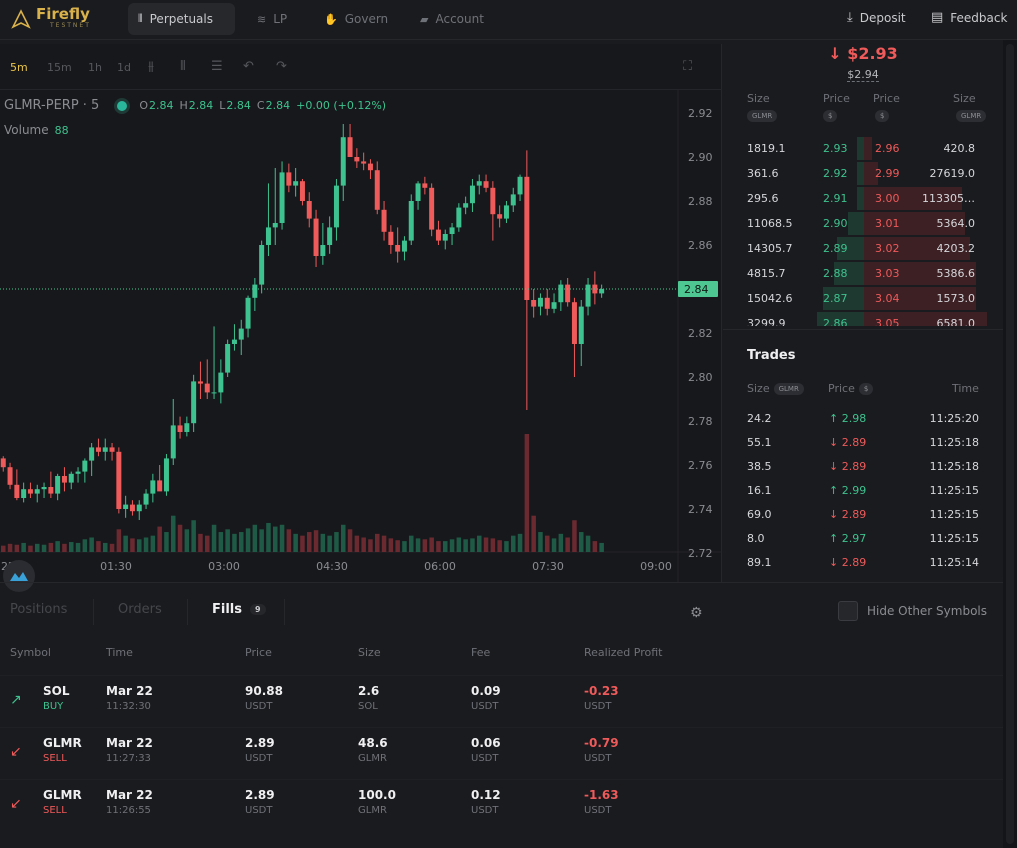  Describe the element at coordinates (19, 67) in the screenshot. I see `timeframe-5m: 5m` at that location.